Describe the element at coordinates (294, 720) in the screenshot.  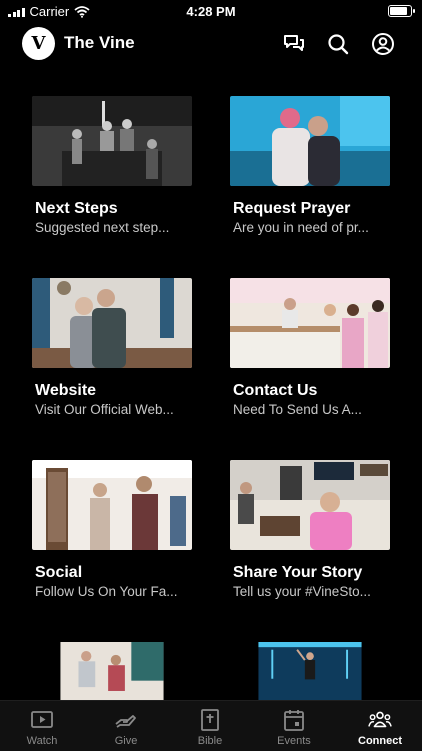
I see `calendar-icon` at that location.